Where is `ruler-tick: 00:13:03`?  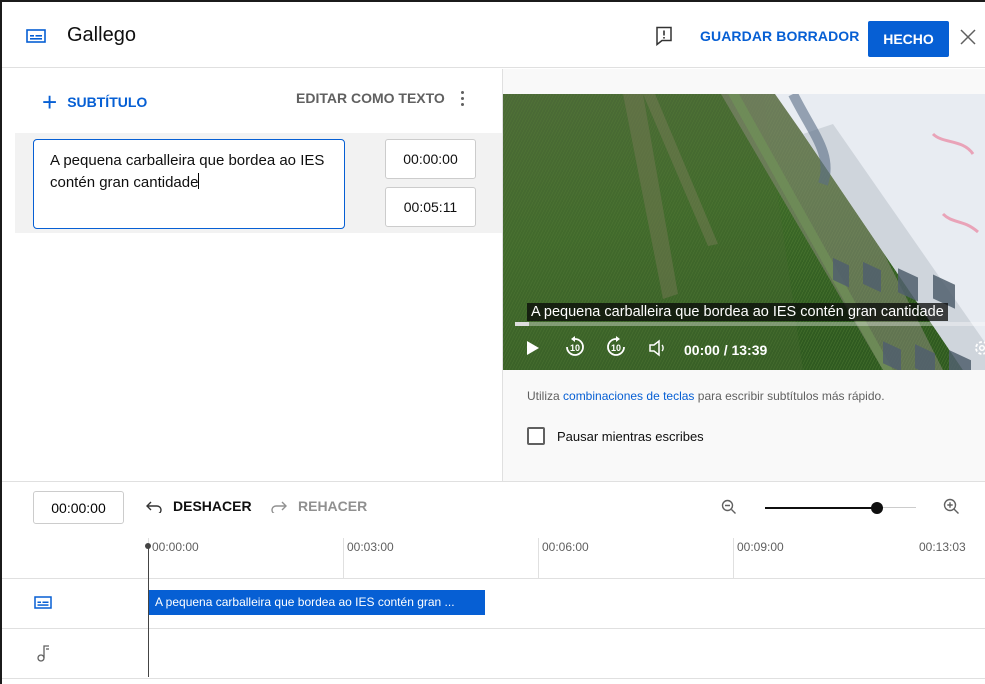
ruler-tick: 00:13:03 is located at coordinates (942, 547).